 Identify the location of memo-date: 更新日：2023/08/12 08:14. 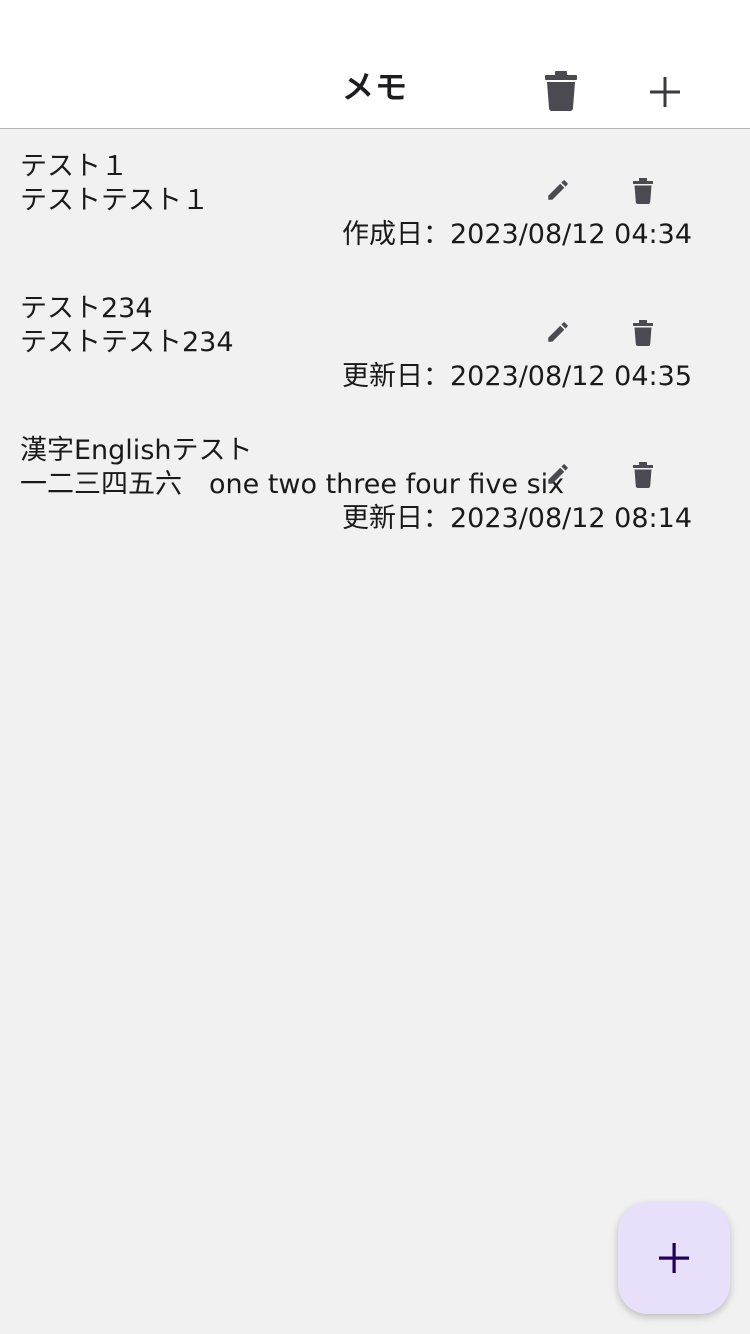
(516, 518).